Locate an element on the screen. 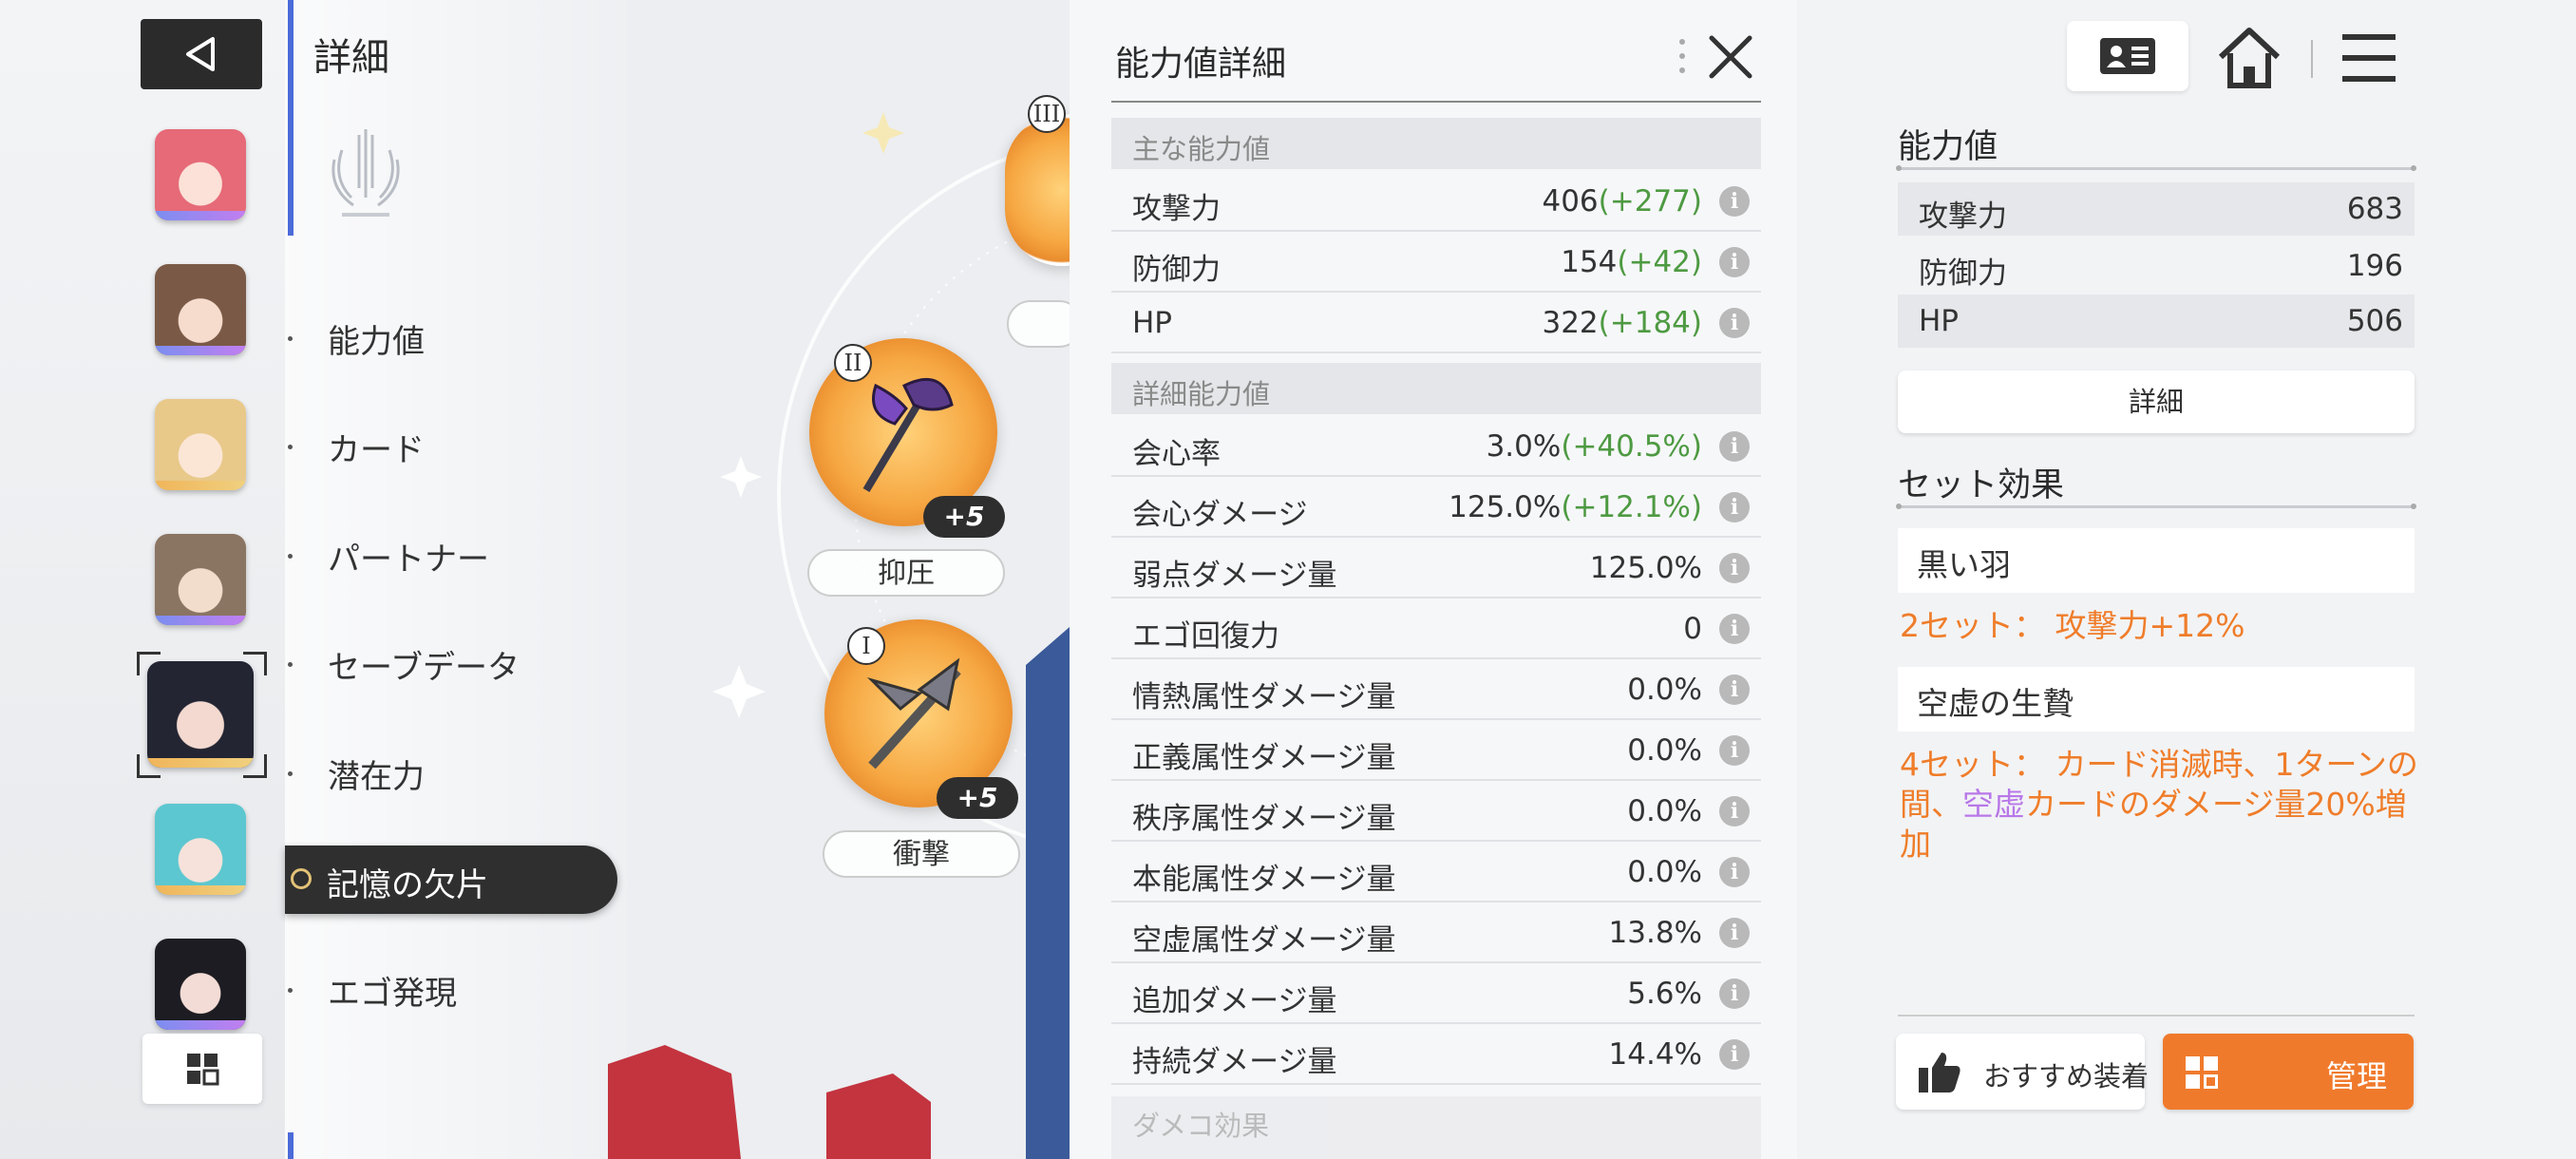  grid-view-button is located at coordinates (202, 1069).